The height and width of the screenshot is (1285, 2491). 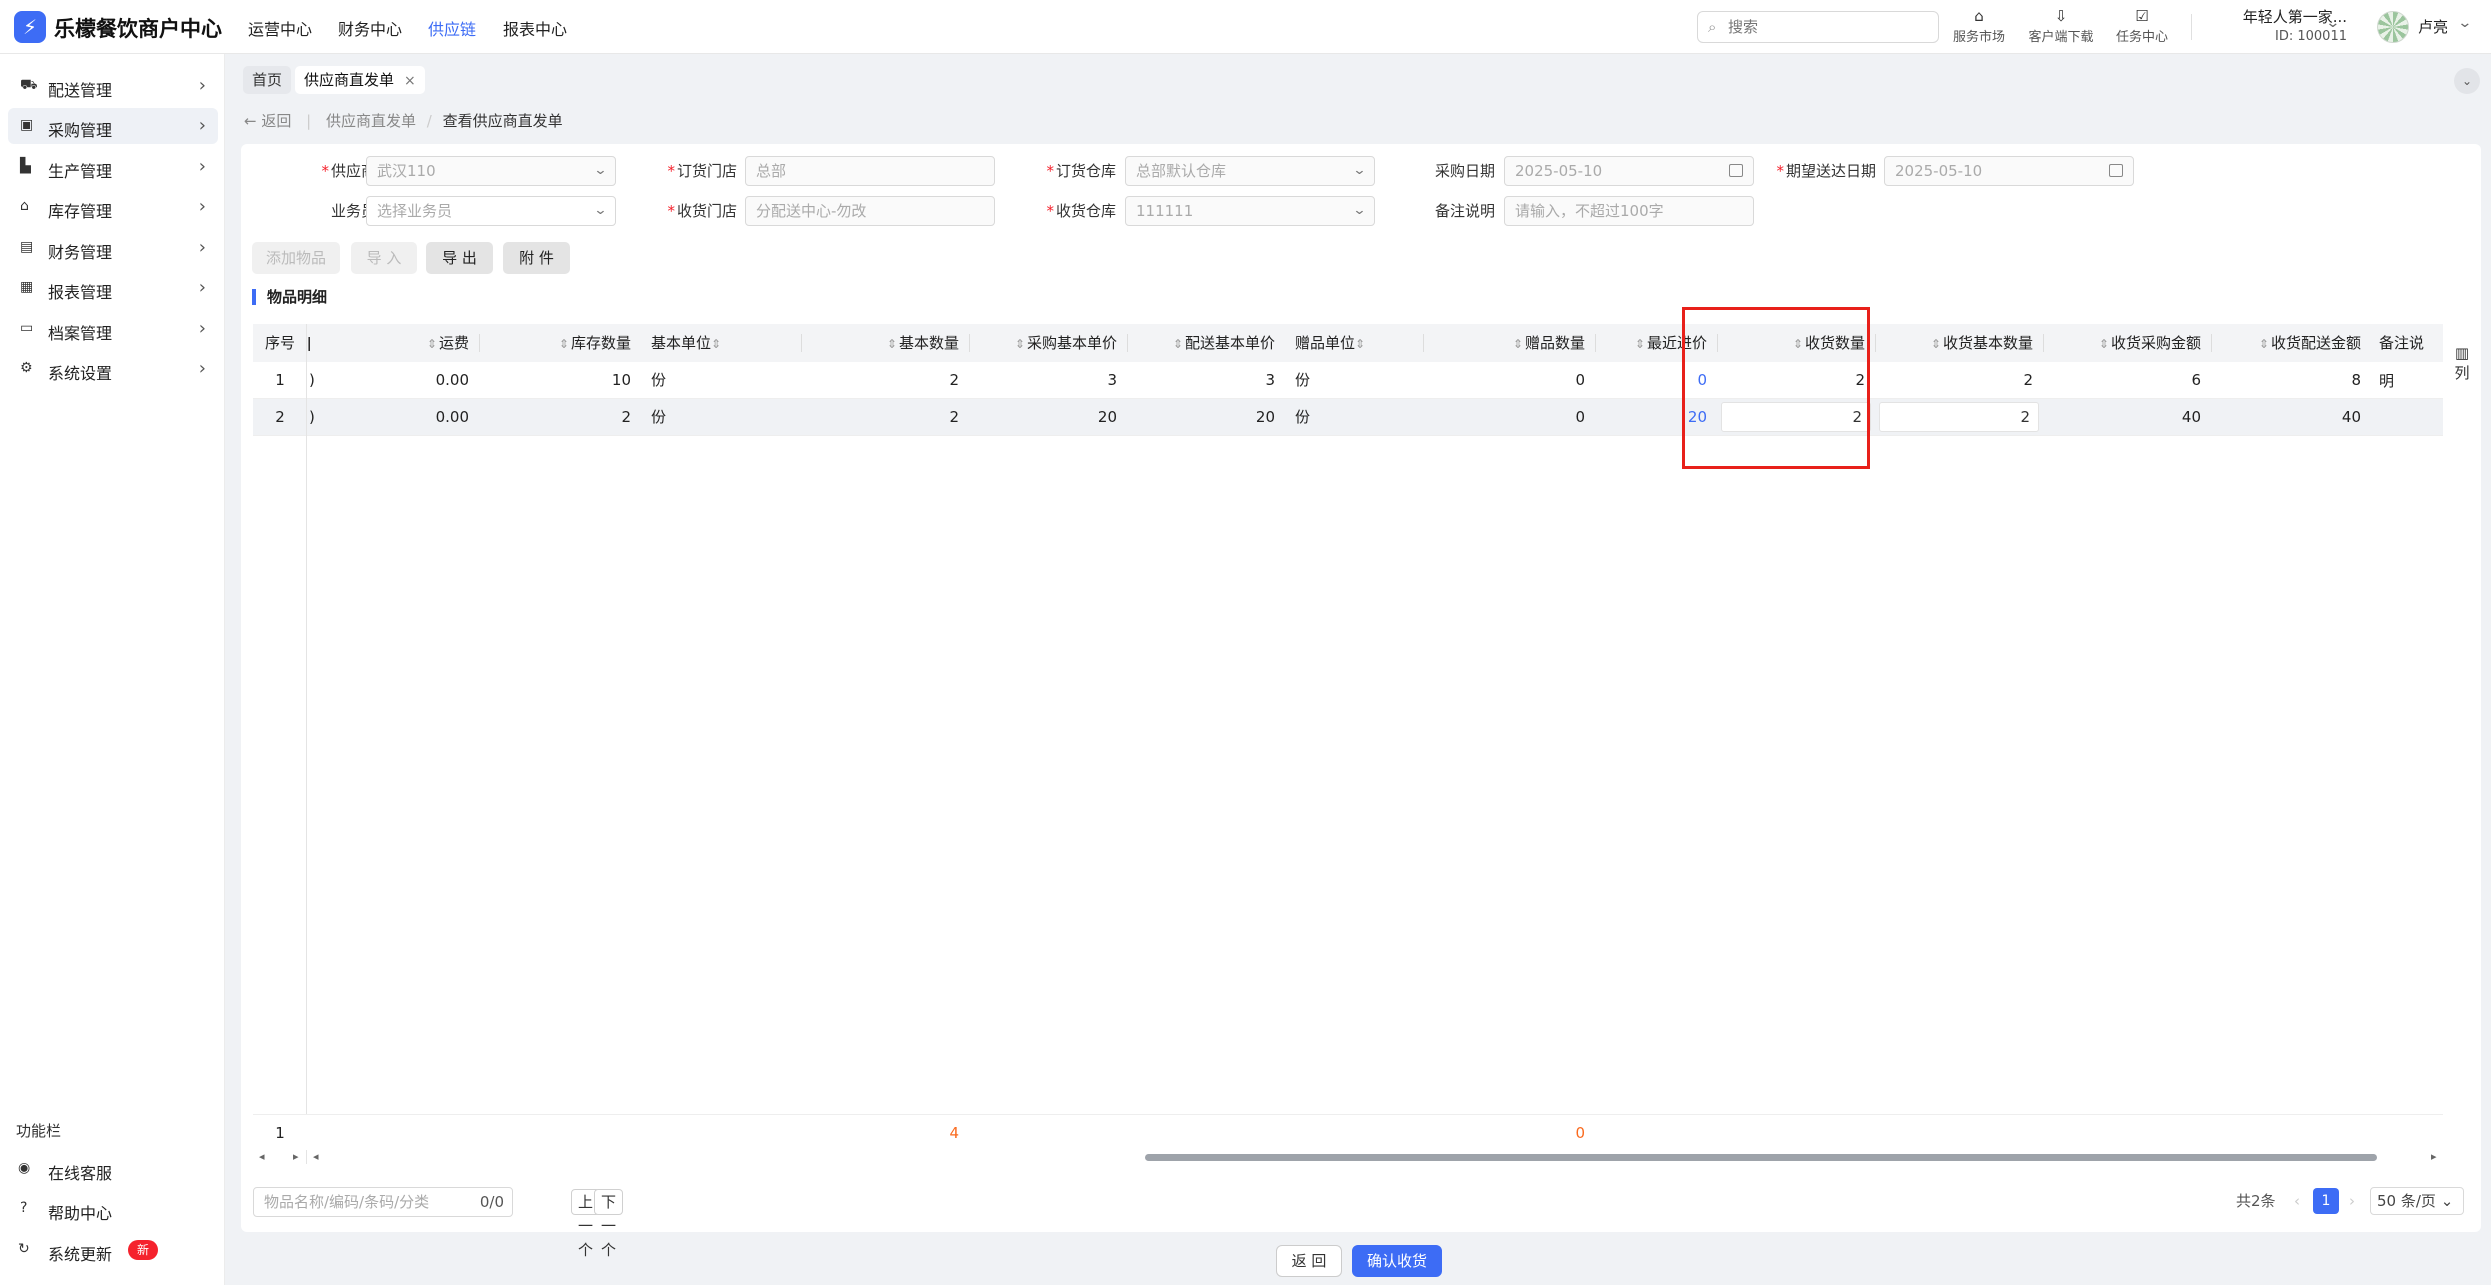 I want to click on page-number-button: 1, so click(x=2326, y=1201).